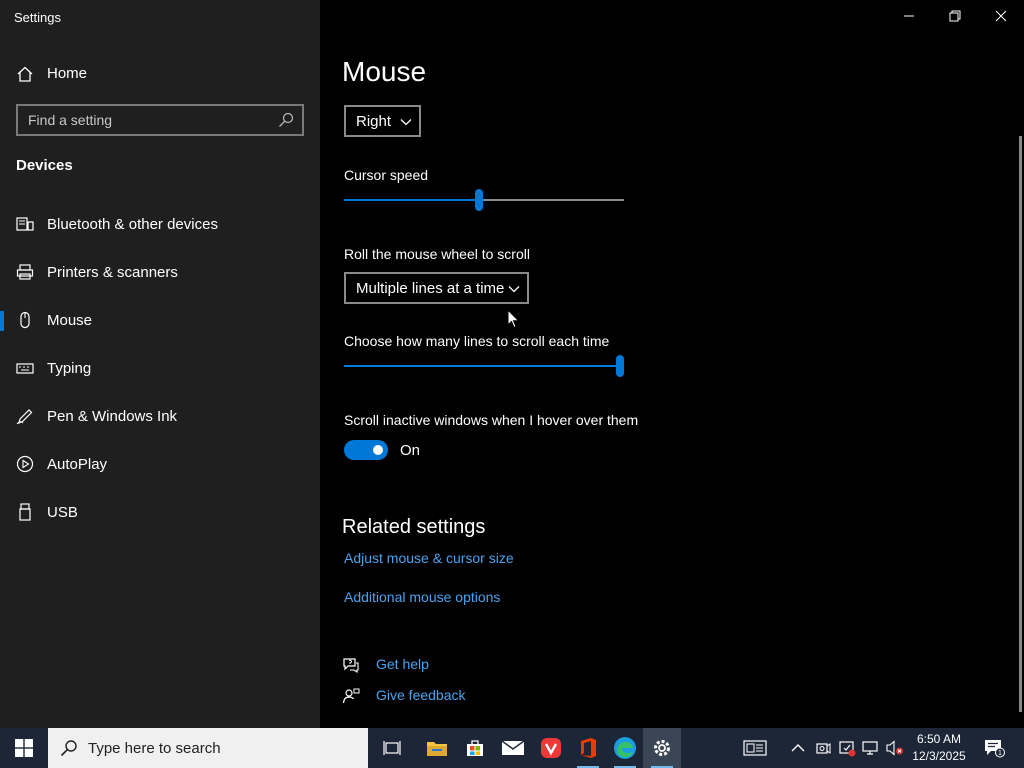  I want to click on microsoft-store-button, so click(475, 748).